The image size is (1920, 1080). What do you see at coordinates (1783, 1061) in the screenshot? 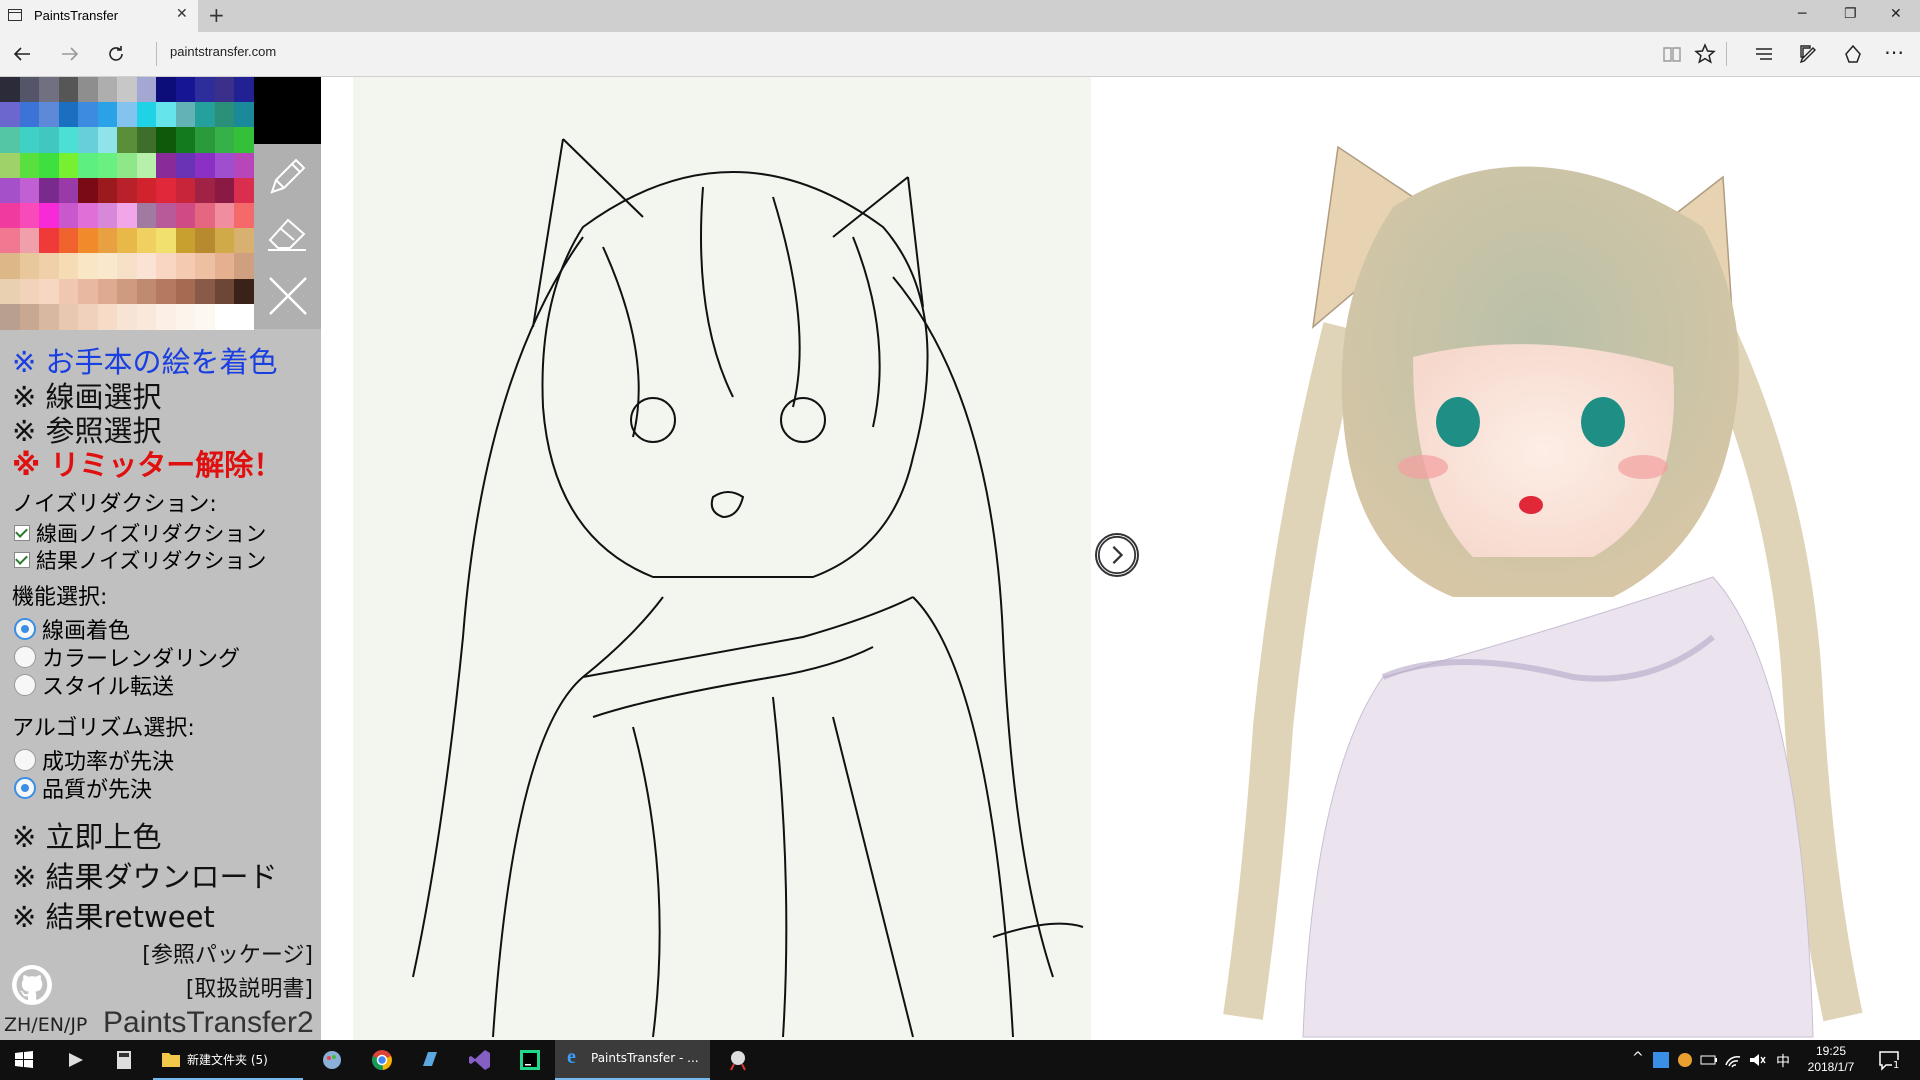
I see `ime-indicator: 中` at bounding box center [1783, 1061].